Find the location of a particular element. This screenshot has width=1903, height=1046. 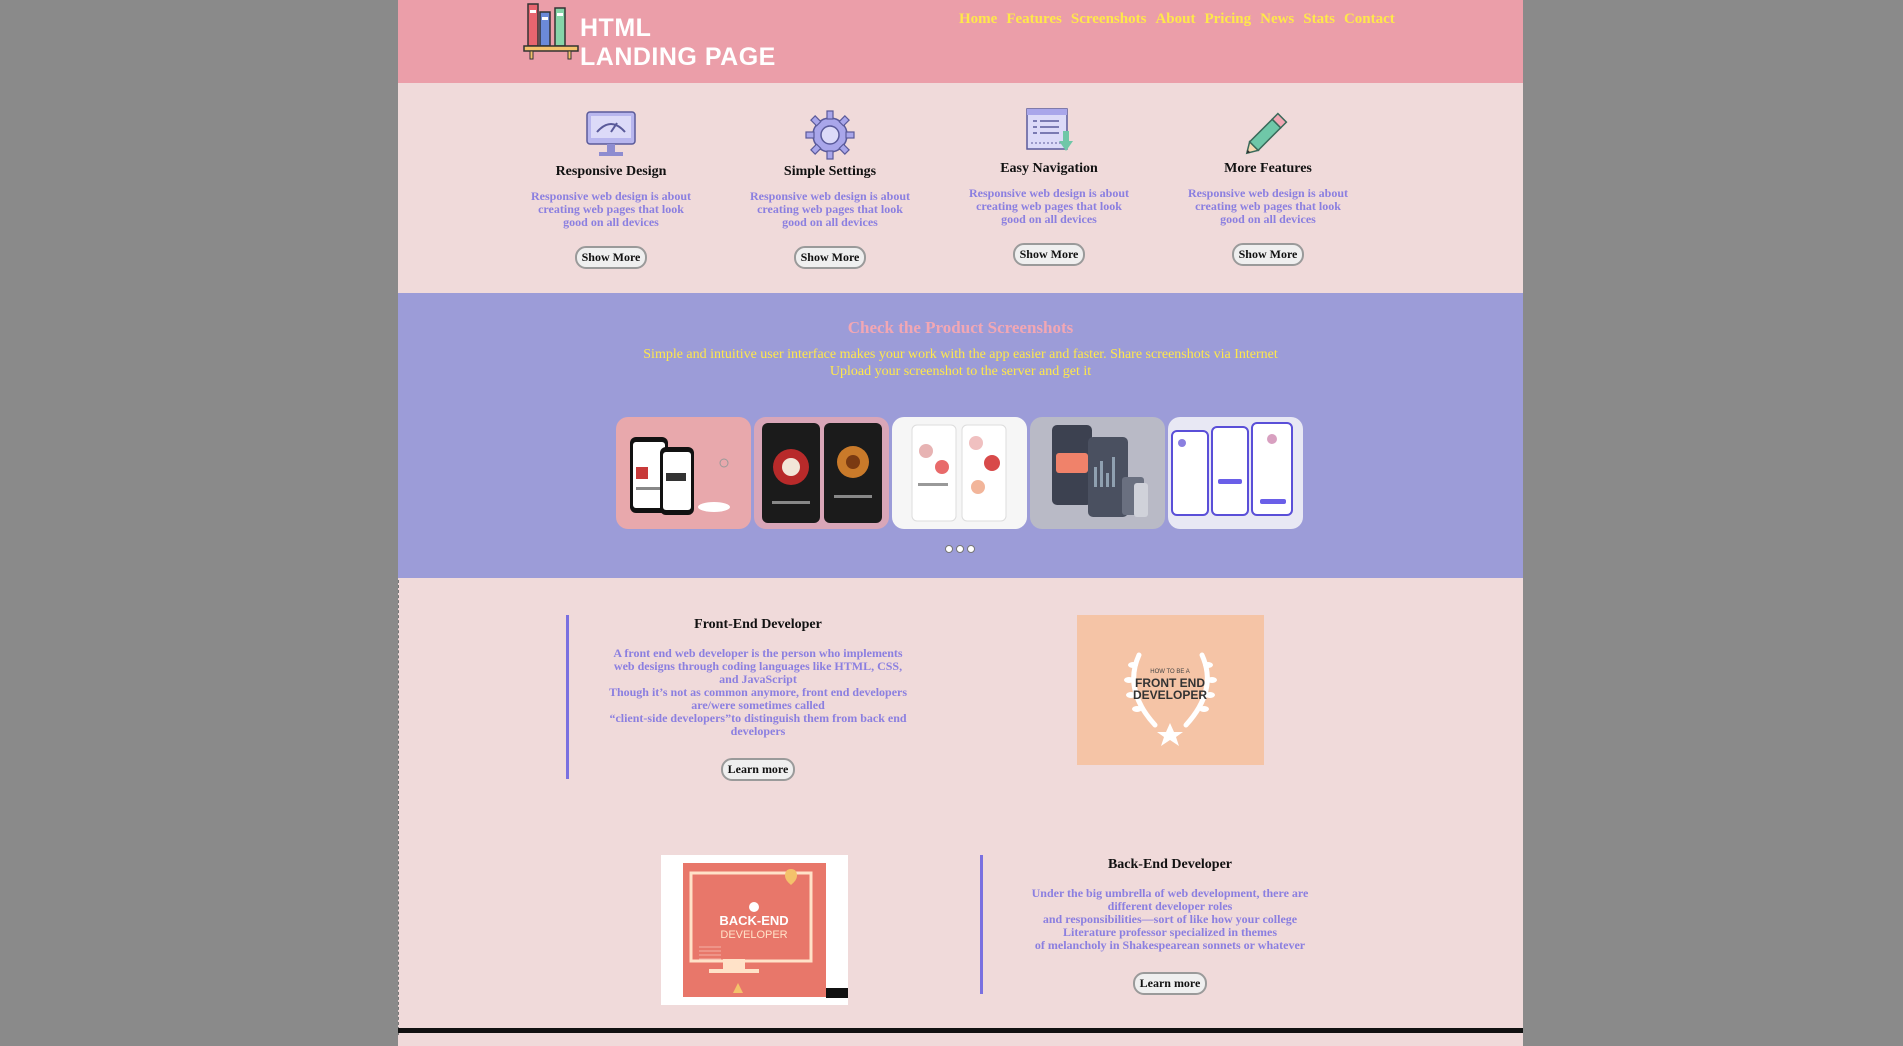

feature-title: More Features is located at coordinates (1268, 168).